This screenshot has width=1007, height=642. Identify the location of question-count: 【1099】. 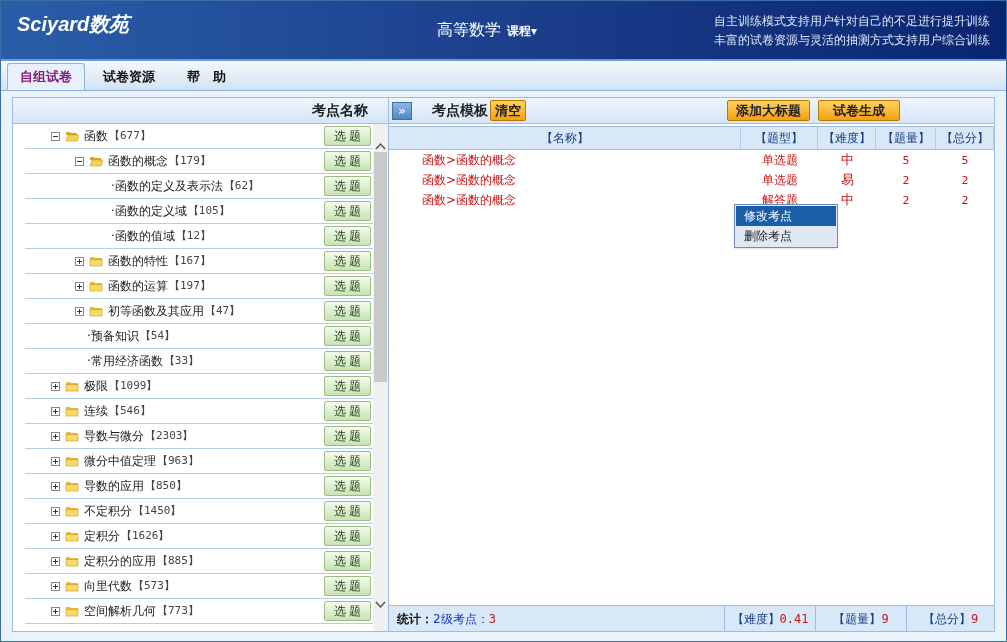
(133, 385).